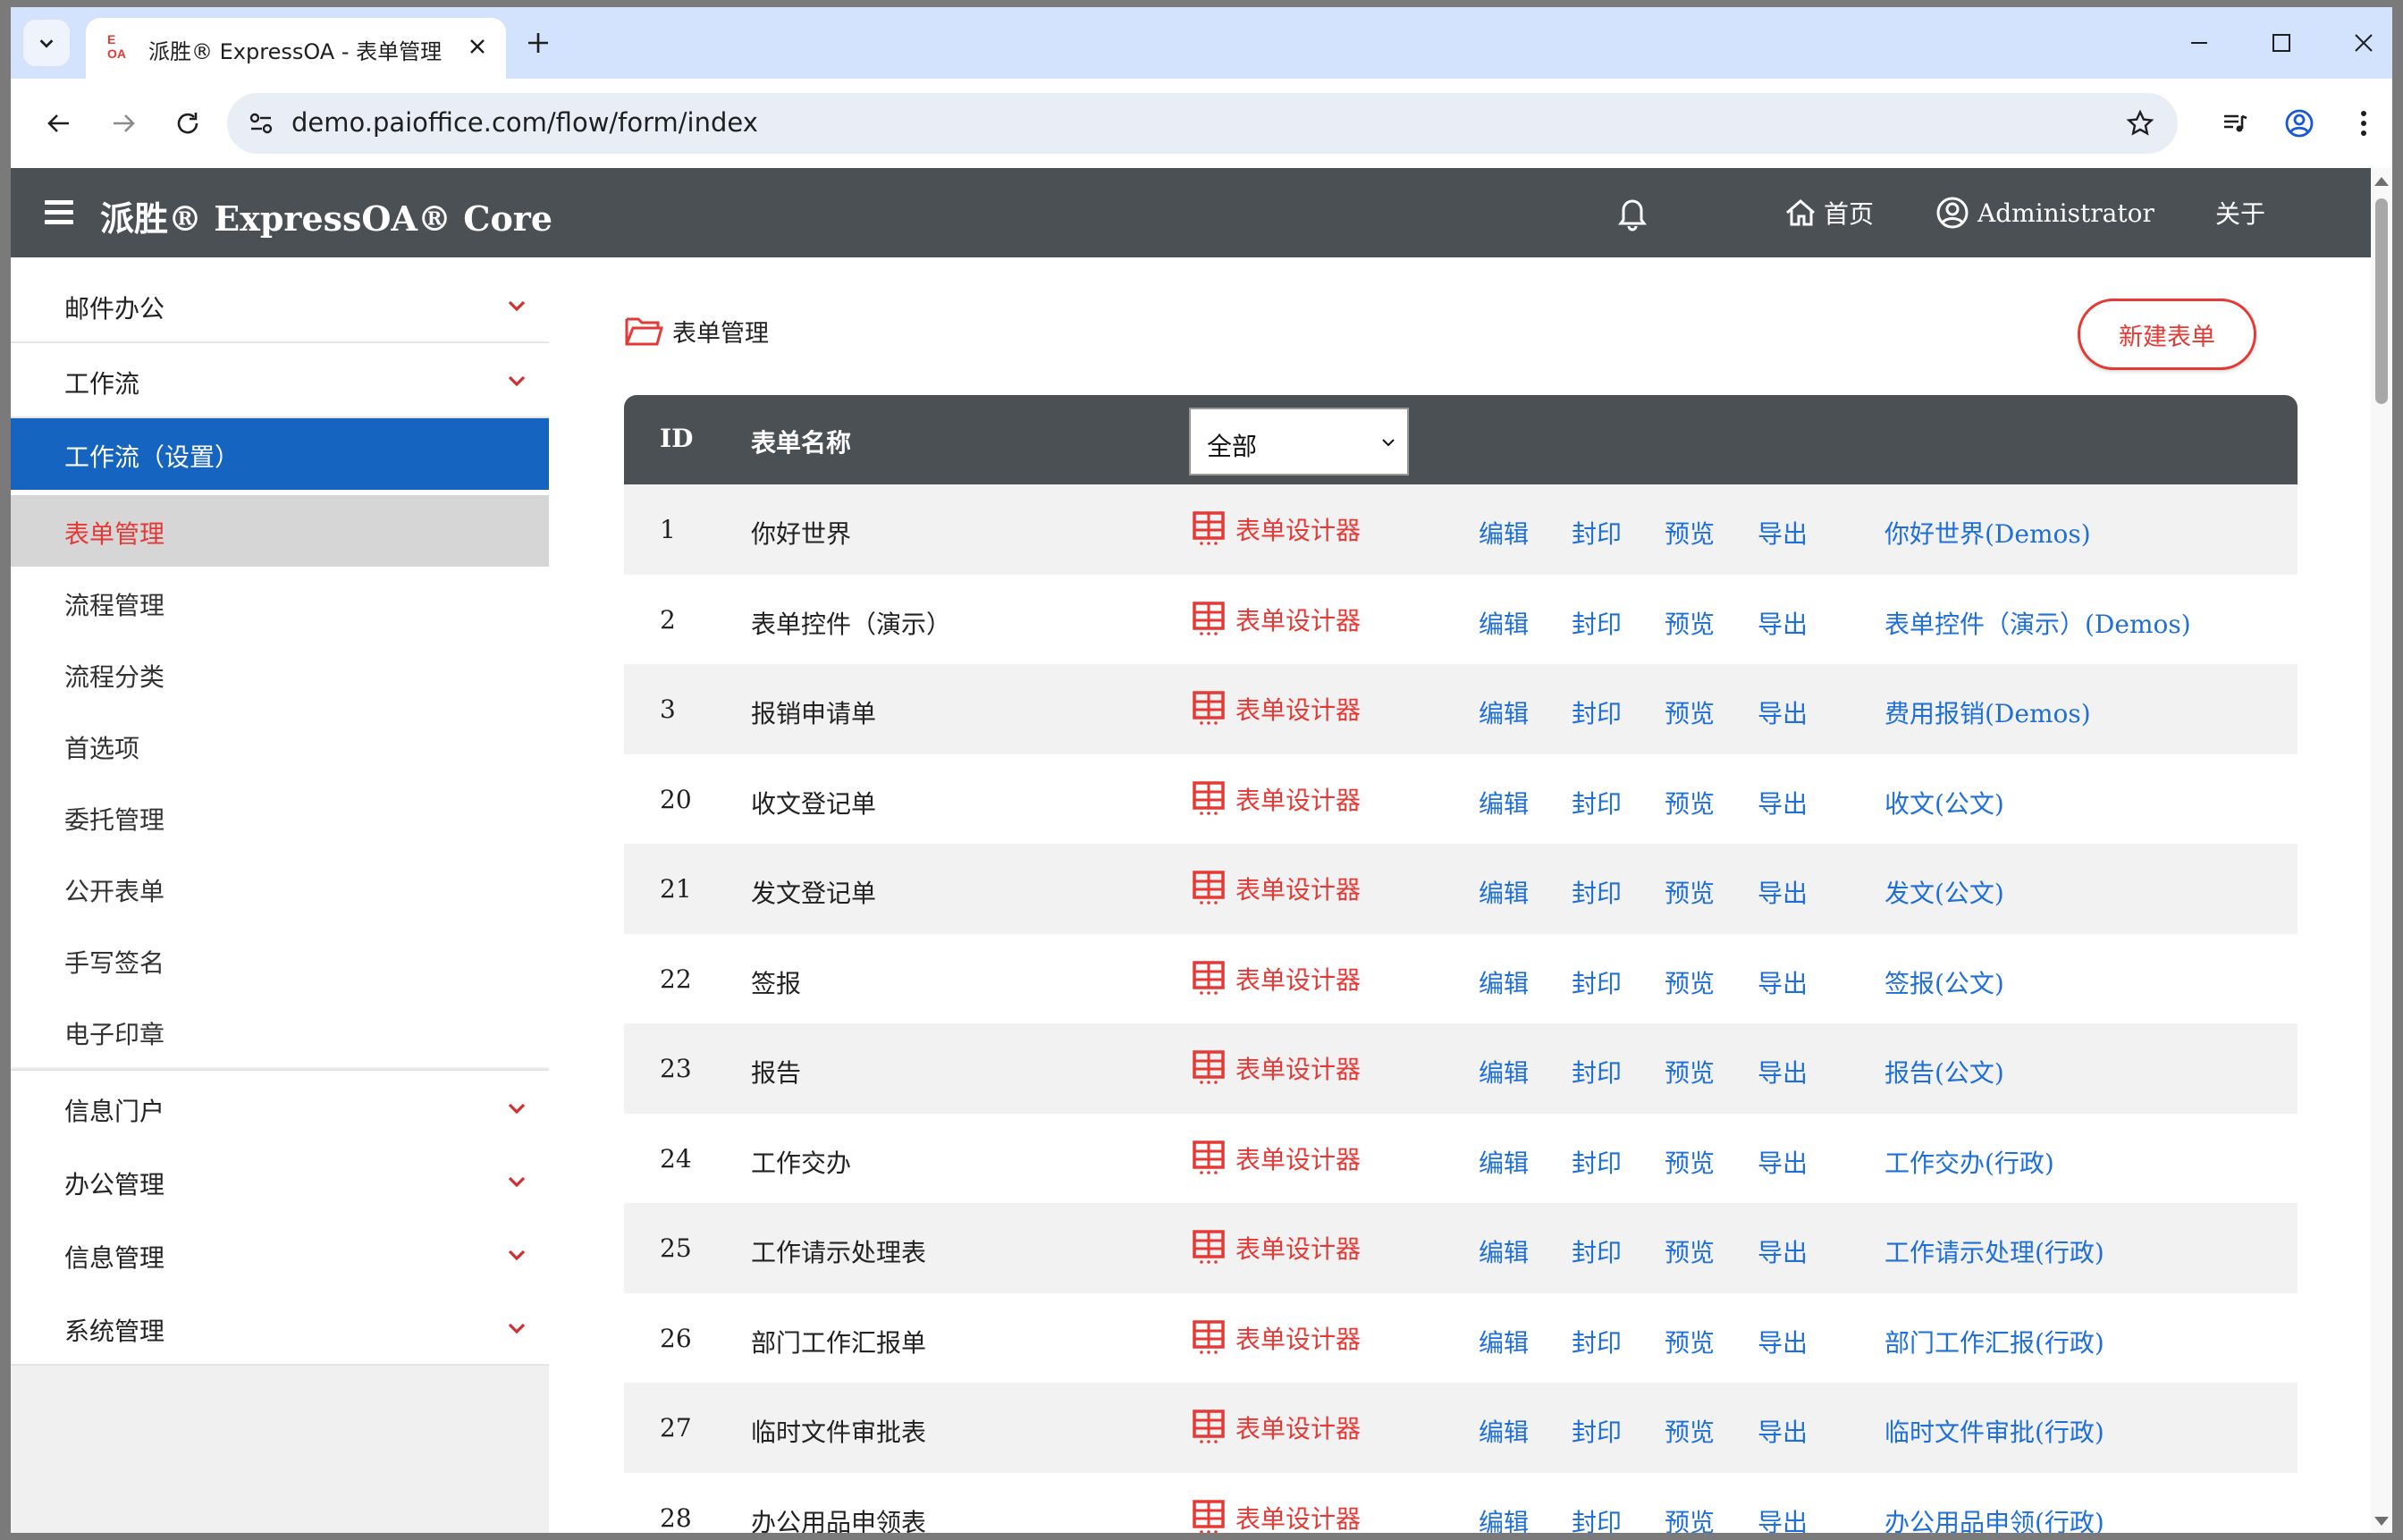  I want to click on flow-link: 工作请示处理(行政), so click(1994, 1251).